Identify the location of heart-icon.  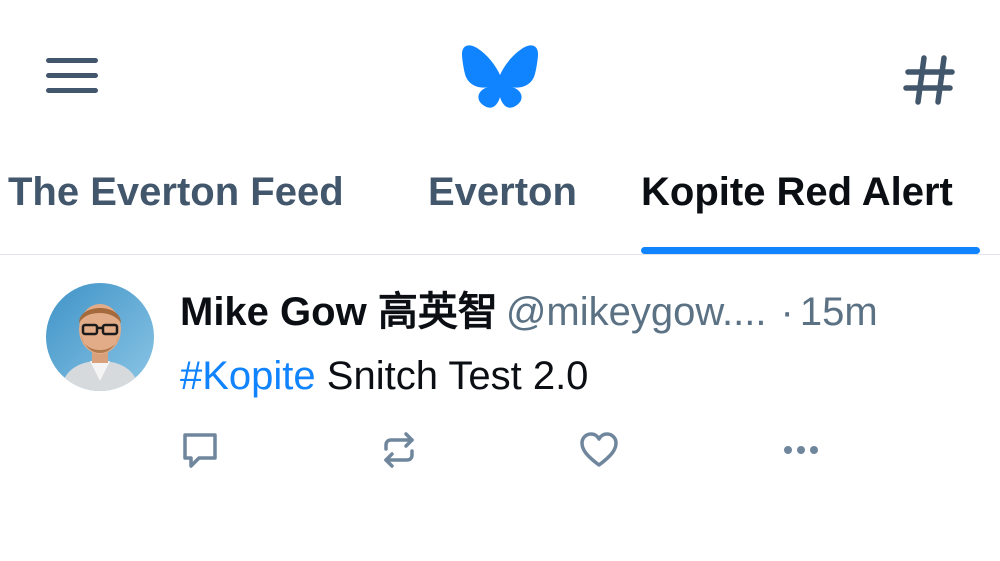
(599, 449).